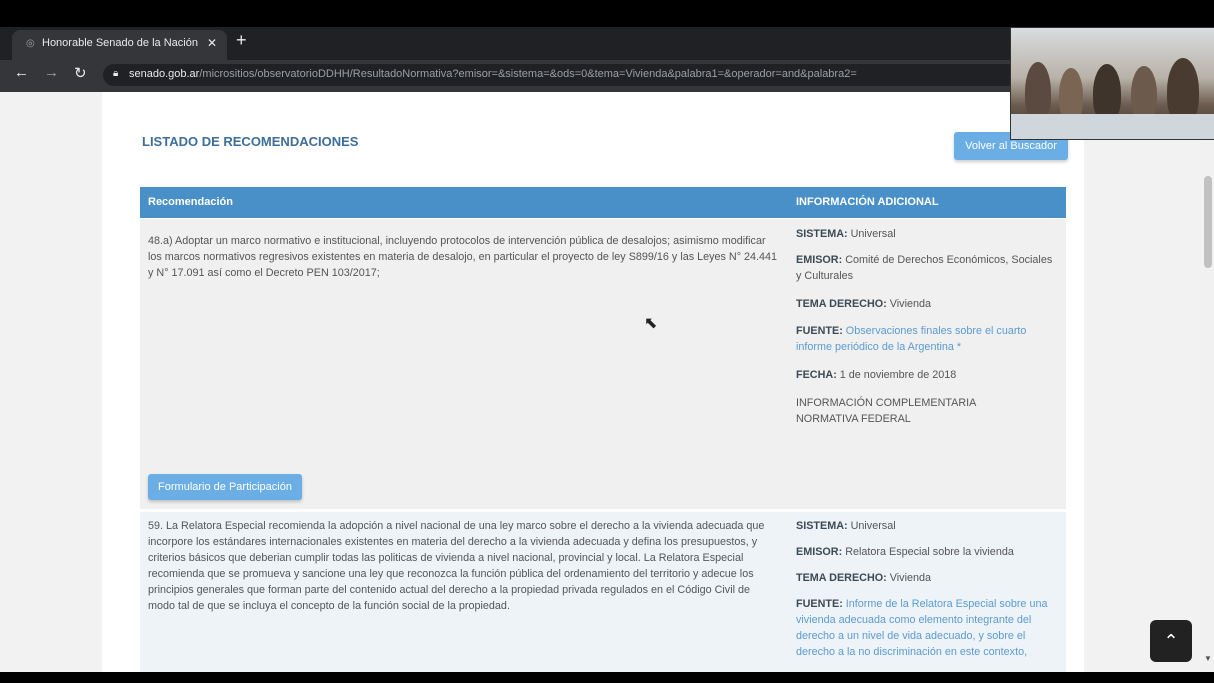 This screenshot has width=1214, height=683. Describe the element at coordinates (651, 323) in the screenshot. I see `mouse-pointer-icon: ⬉` at that location.